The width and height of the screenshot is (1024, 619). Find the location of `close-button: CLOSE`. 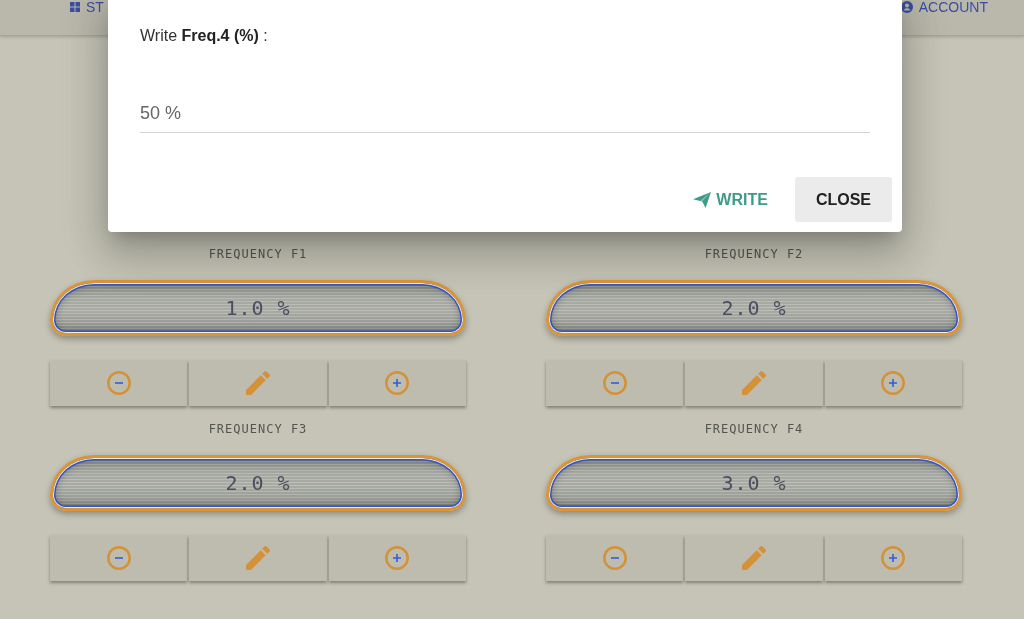

close-button: CLOSE is located at coordinates (843, 199).